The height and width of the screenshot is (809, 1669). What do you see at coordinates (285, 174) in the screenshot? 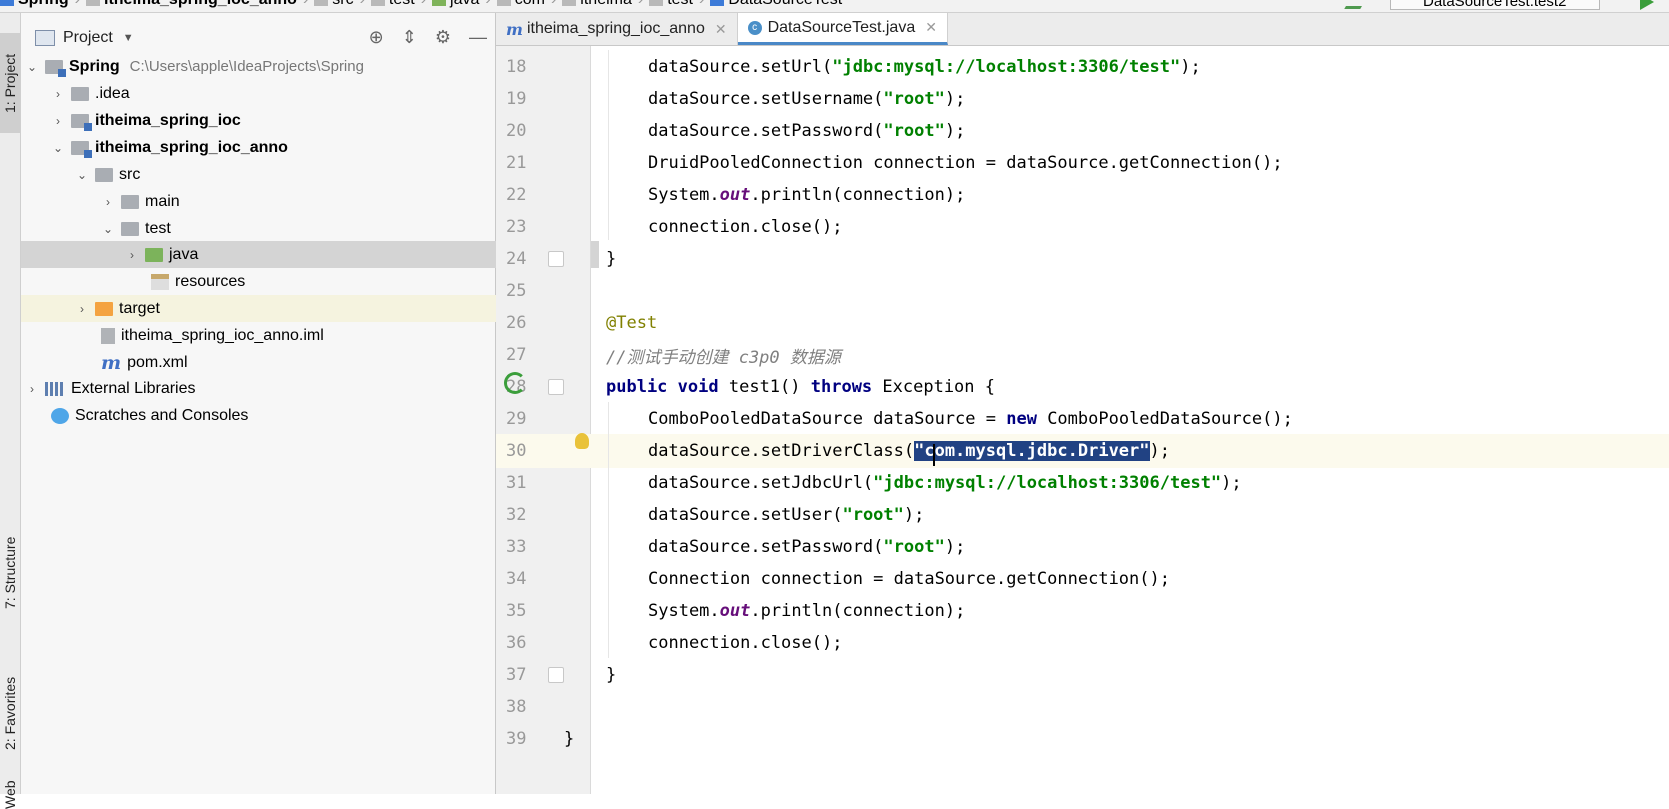
I see `tree-item-src: ⌄ src` at bounding box center [285, 174].